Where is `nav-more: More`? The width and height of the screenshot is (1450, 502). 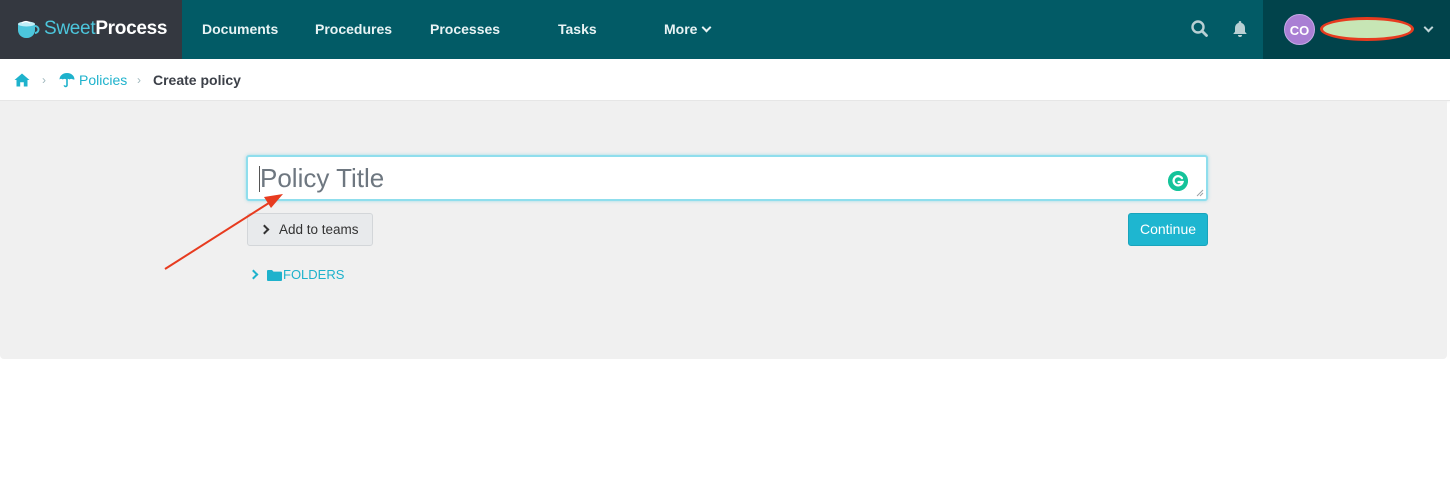
nav-more: More is located at coordinates (688, 29).